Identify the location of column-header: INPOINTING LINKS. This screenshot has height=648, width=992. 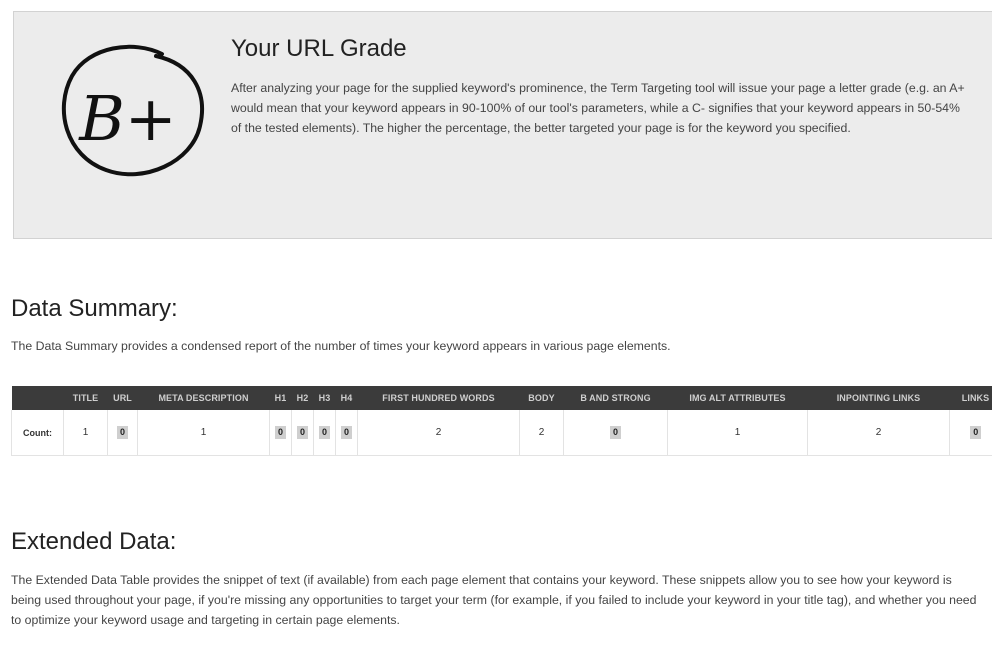
(878, 398).